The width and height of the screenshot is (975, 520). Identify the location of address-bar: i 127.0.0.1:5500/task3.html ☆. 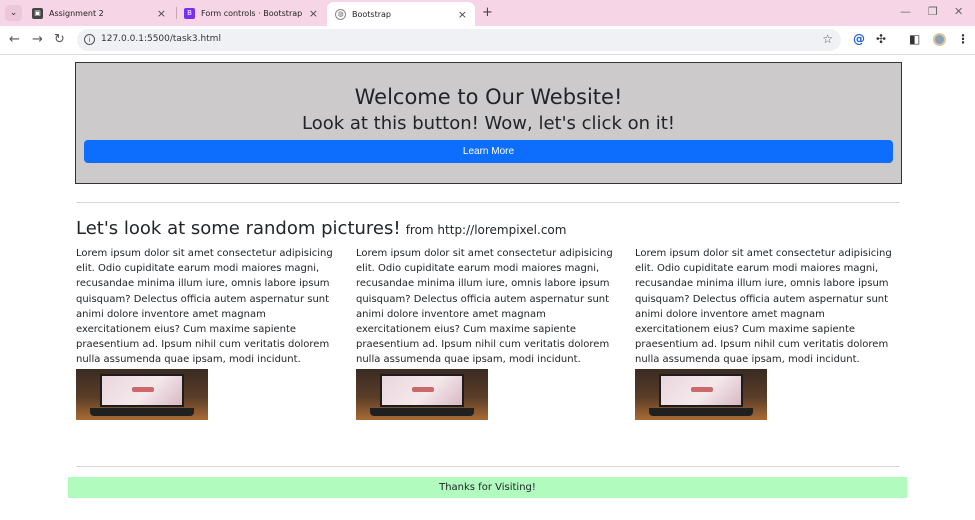
(459, 40).